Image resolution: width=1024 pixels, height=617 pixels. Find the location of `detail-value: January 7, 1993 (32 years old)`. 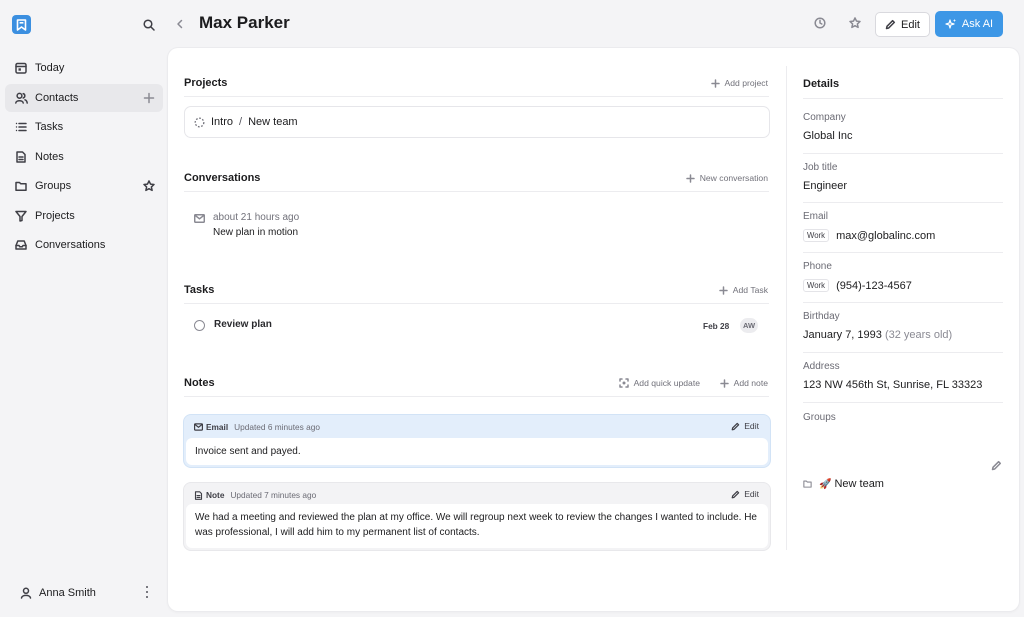

detail-value: January 7, 1993 (32 years old) is located at coordinates (877, 335).